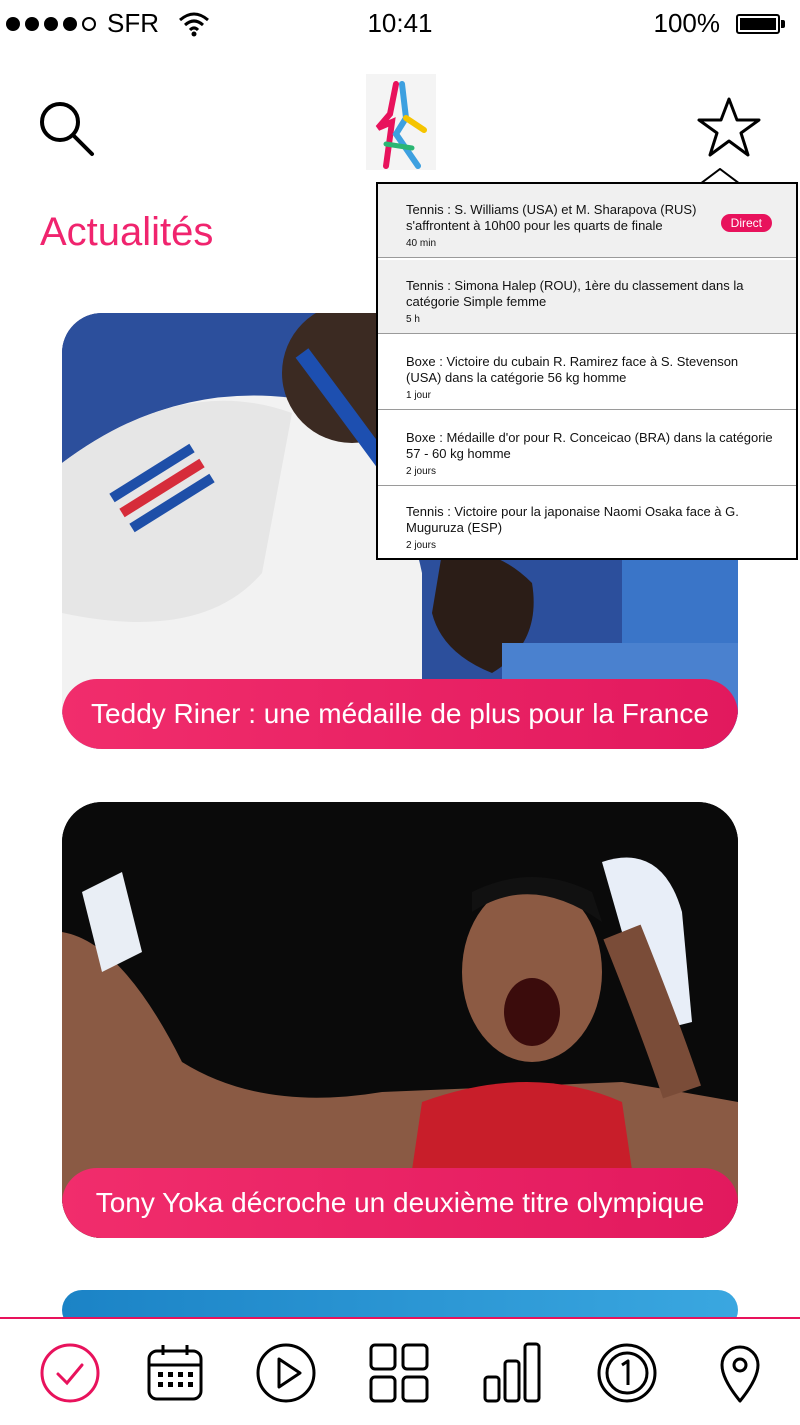 This screenshot has width=800, height=1425. What do you see at coordinates (127, 232) in the screenshot?
I see `page-title: Actualités` at bounding box center [127, 232].